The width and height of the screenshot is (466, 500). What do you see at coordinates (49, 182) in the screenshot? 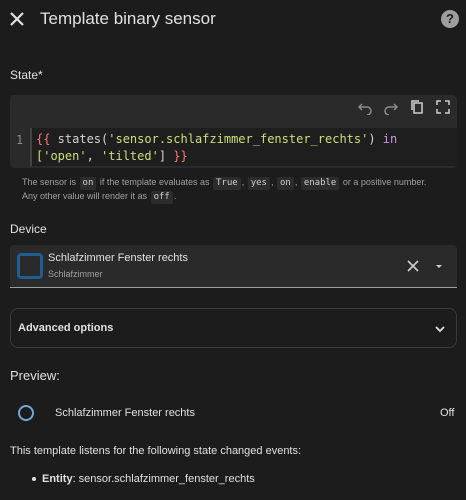
I see `hint-text: The sensor is` at bounding box center [49, 182].